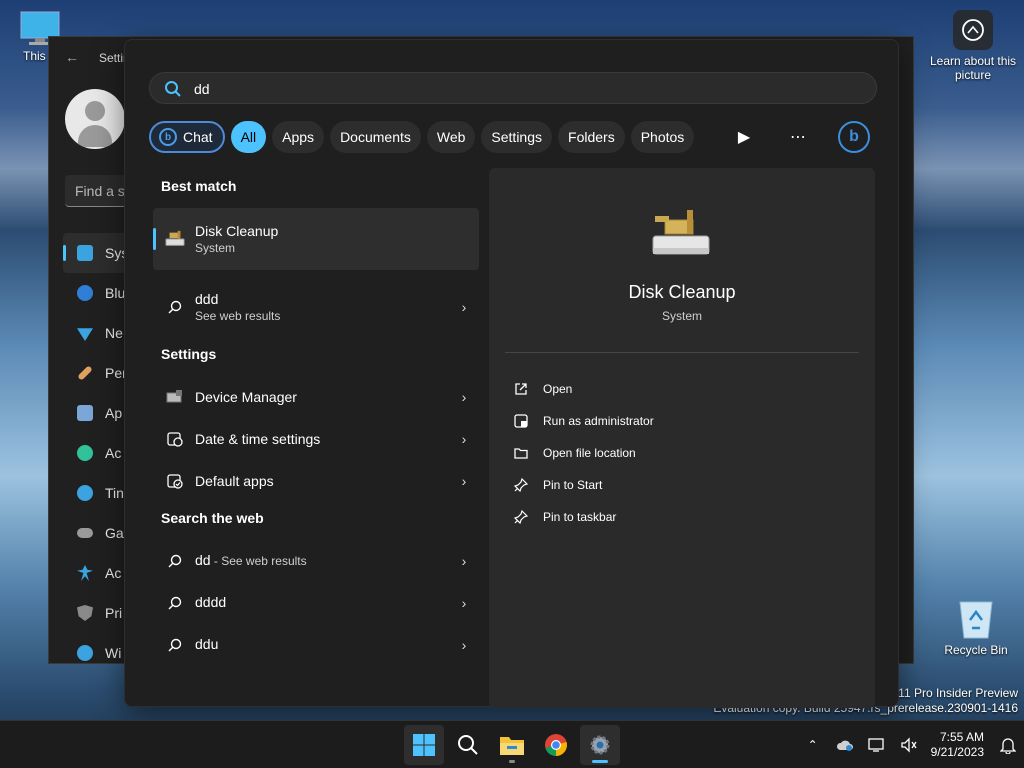 The width and height of the screenshot is (1024, 768). I want to click on result-subtitle: System, so click(215, 248).